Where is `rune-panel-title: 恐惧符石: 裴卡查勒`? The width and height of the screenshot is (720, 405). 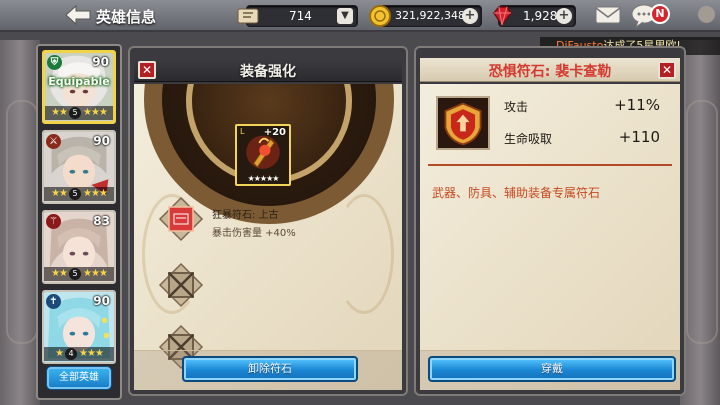
rune-panel-title: 恐惧符石: 裴卡查勒 is located at coordinates (550, 72).